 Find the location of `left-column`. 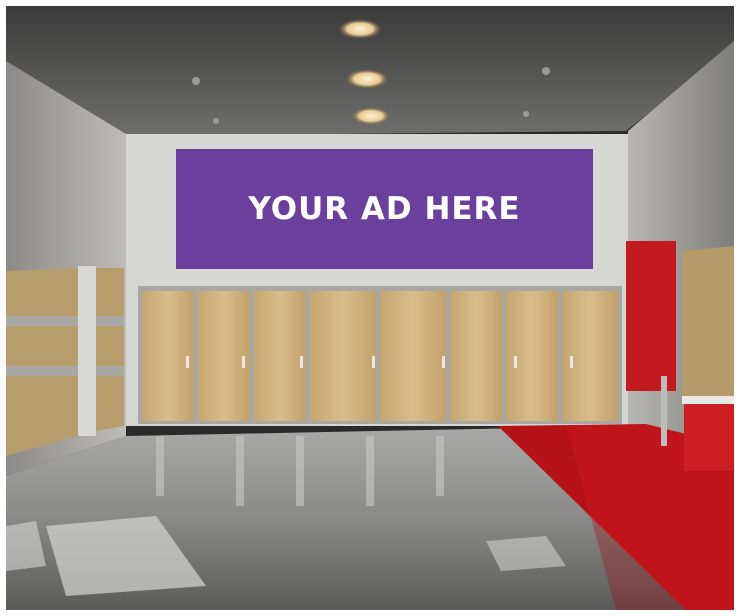

left-column is located at coordinates (87, 351).